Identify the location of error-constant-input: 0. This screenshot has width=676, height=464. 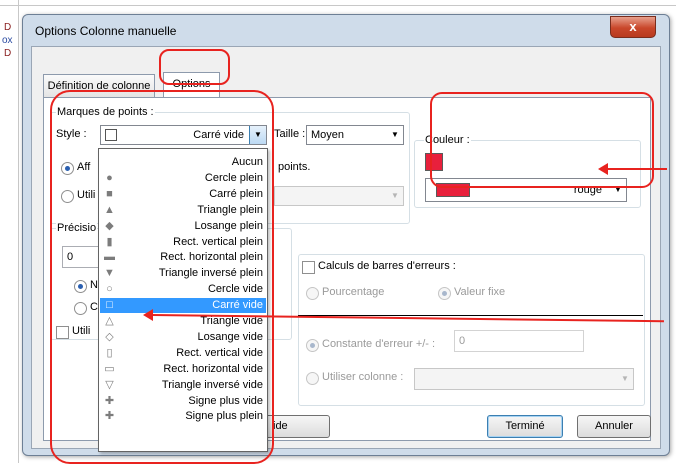
(519, 341).